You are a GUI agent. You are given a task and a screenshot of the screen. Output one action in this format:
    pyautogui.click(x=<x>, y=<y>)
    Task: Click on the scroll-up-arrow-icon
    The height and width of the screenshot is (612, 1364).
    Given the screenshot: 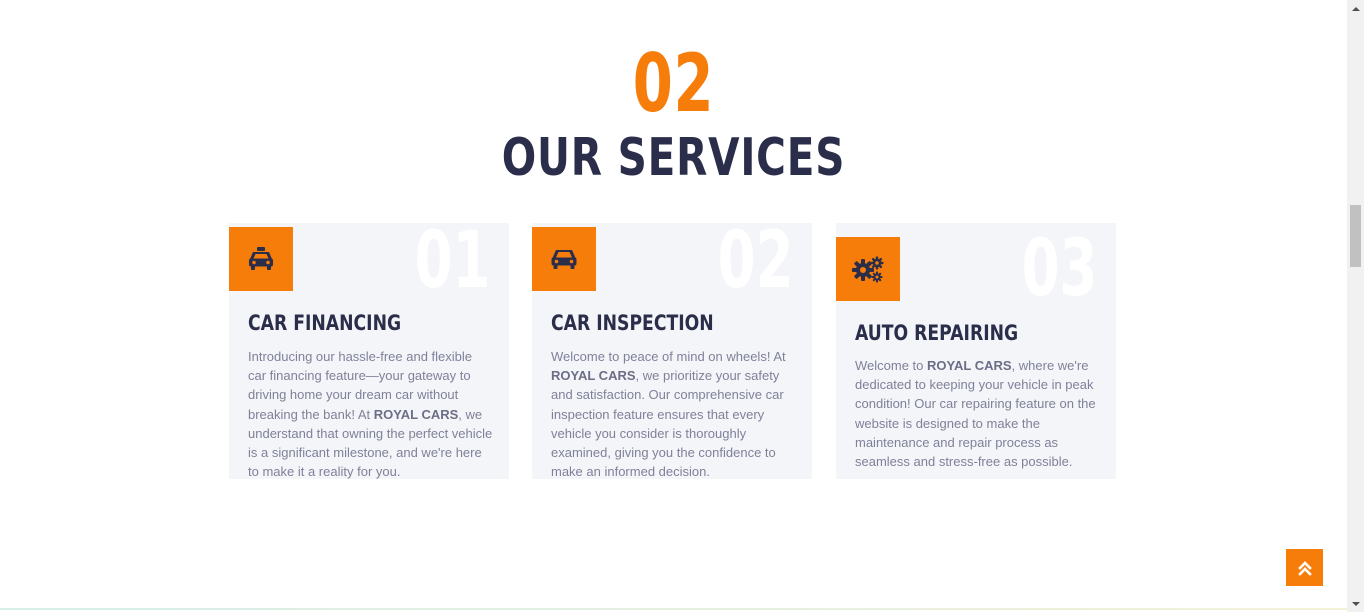 What is the action you would take?
    pyautogui.click(x=1355, y=8)
    